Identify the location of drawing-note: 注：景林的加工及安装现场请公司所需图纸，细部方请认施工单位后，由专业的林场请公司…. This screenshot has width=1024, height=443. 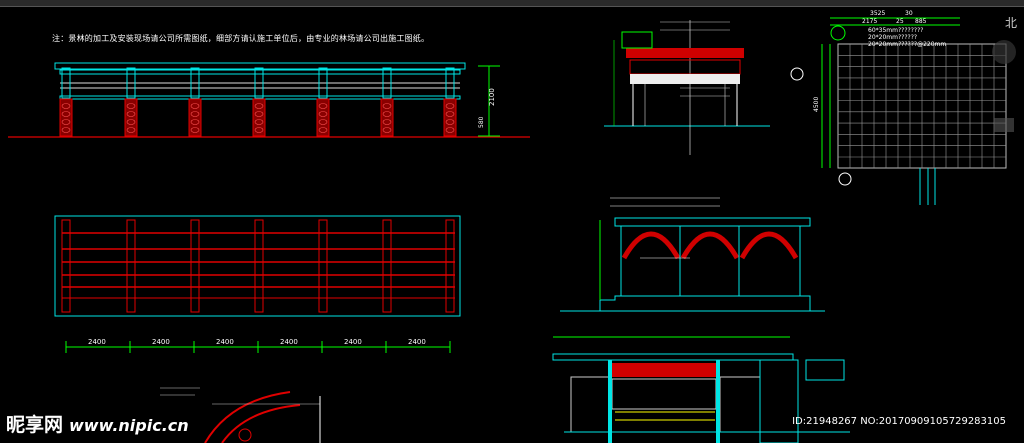
(241, 38).